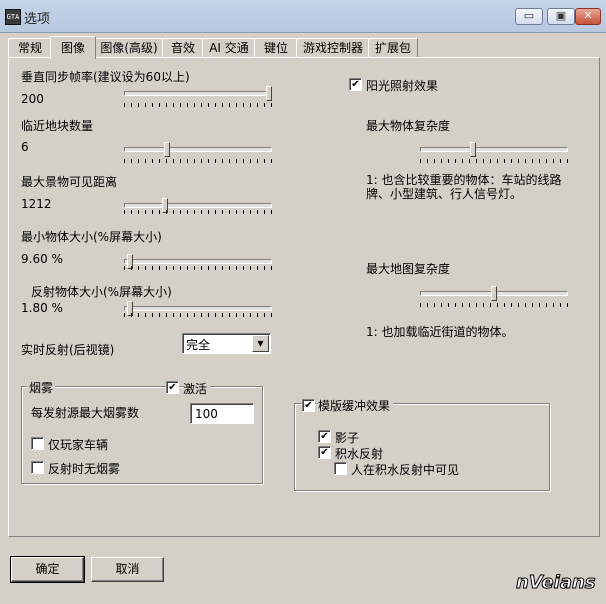 The image size is (606, 604). Describe the element at coordinates (333, 48) in the screenshot. I see `tab-game-controller: 游戏控制器` at that location.